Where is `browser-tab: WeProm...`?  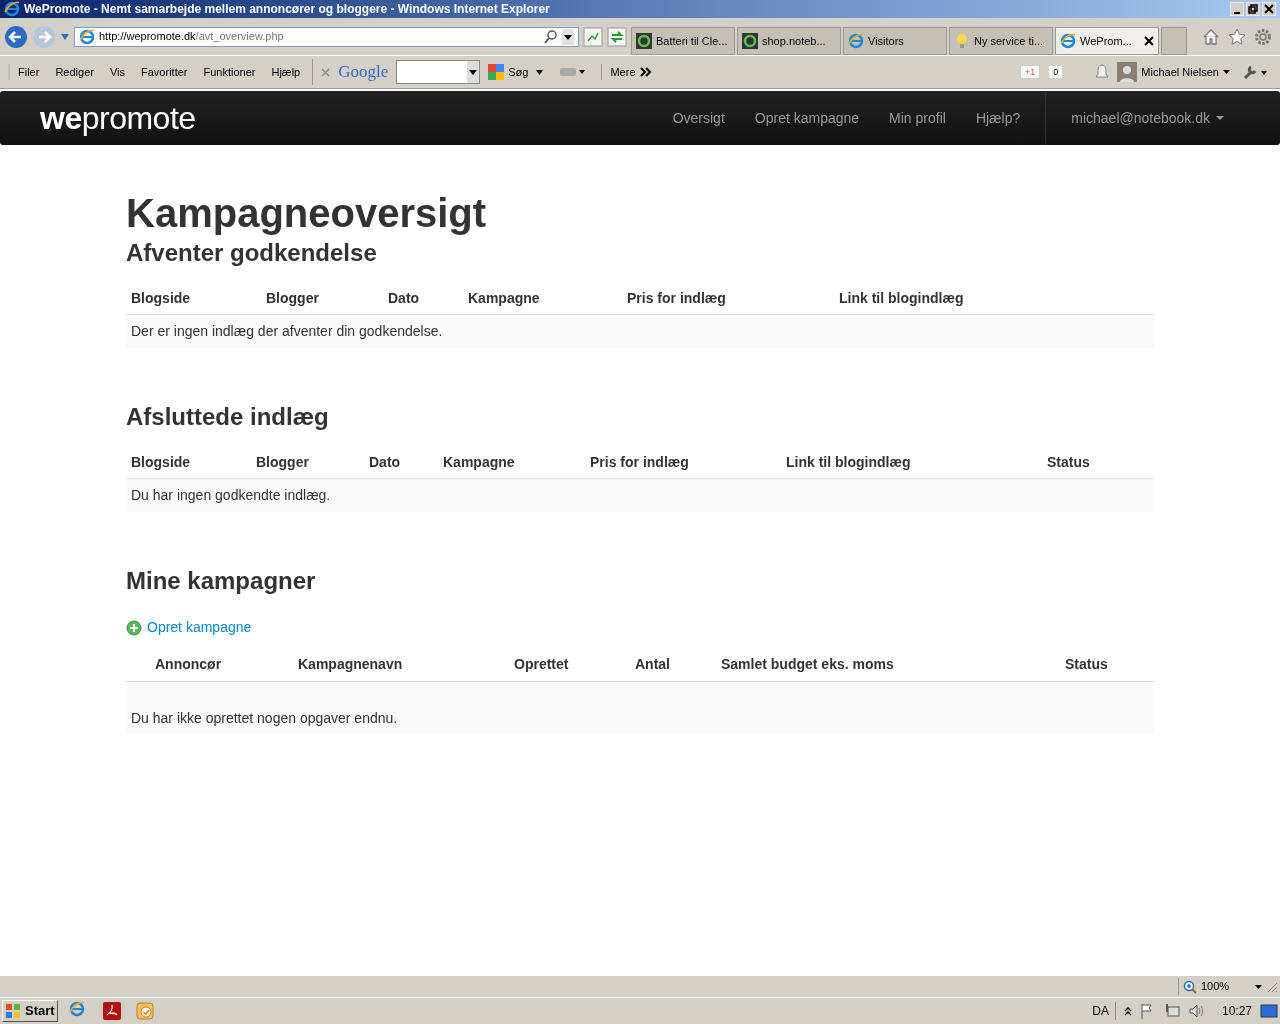 browser-tab: WeProm... is located at coordinates (1107, 41).